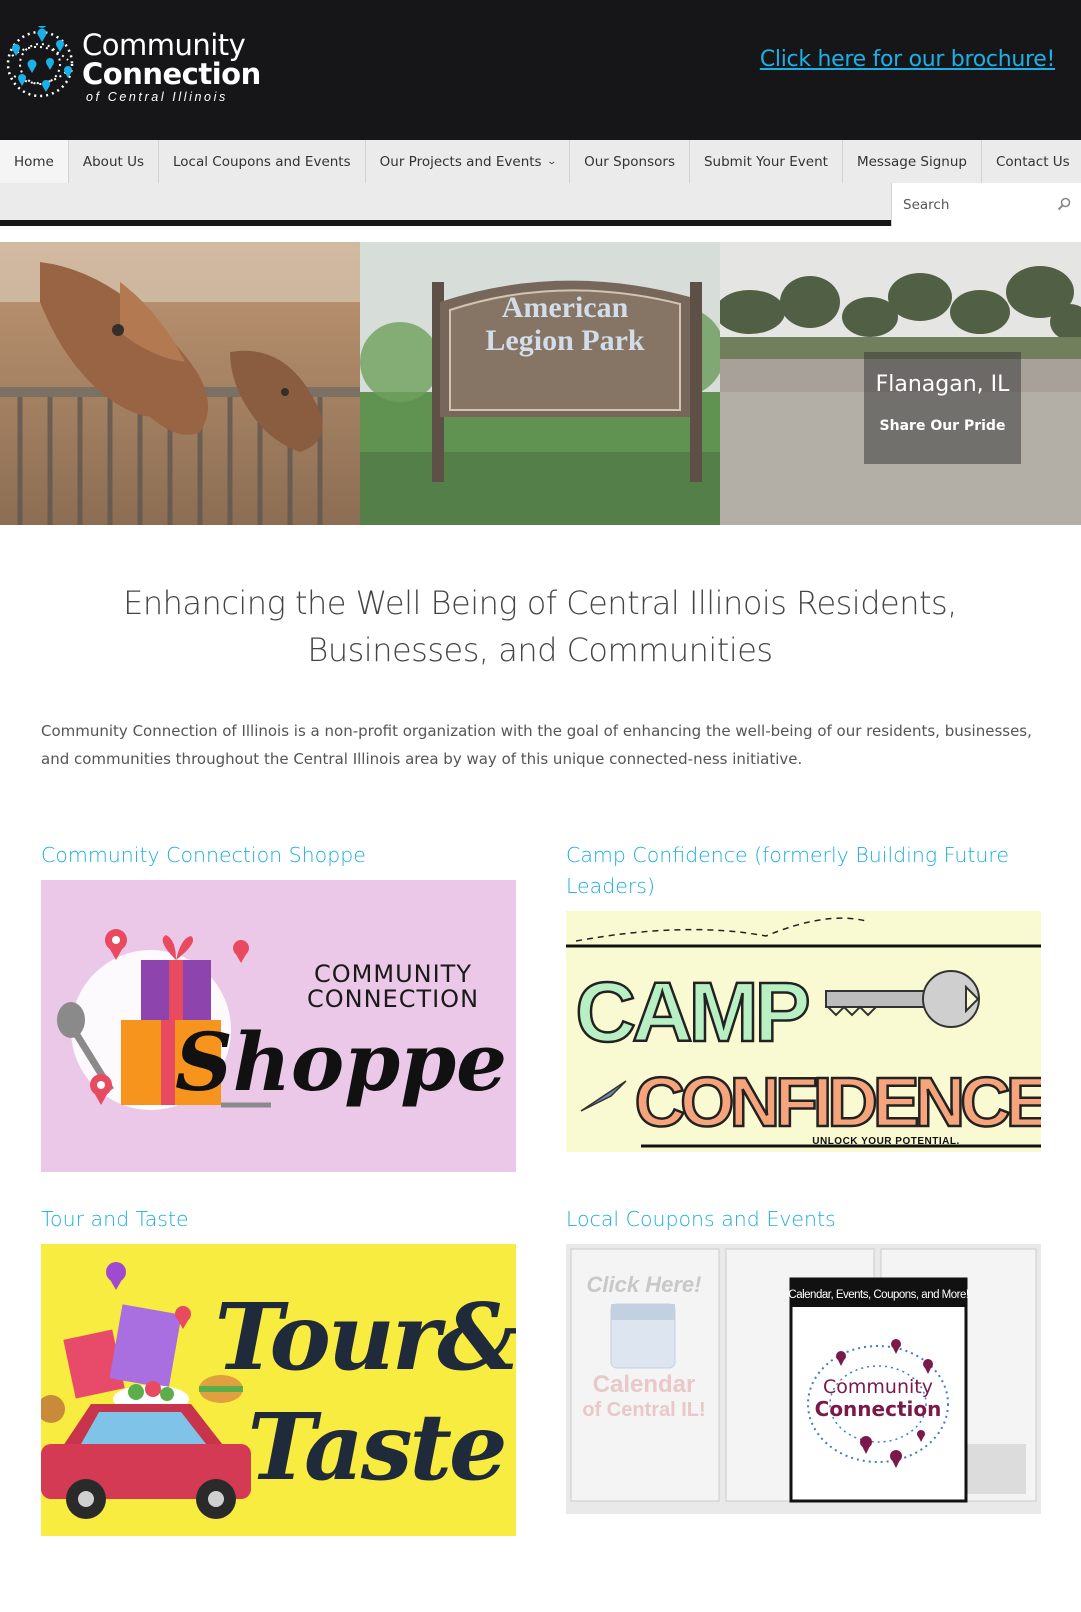 Image resolution: width=1081 pixels, height=1612 pixels. I want to click on nav-item-about-us: About Us, so click(113, 161).